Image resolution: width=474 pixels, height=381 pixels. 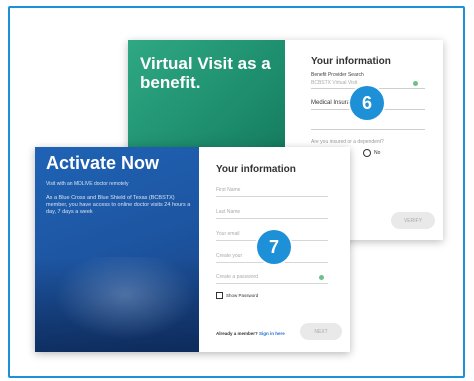 I want to click on create-username-input: Create your, so click(x=229, y=256).